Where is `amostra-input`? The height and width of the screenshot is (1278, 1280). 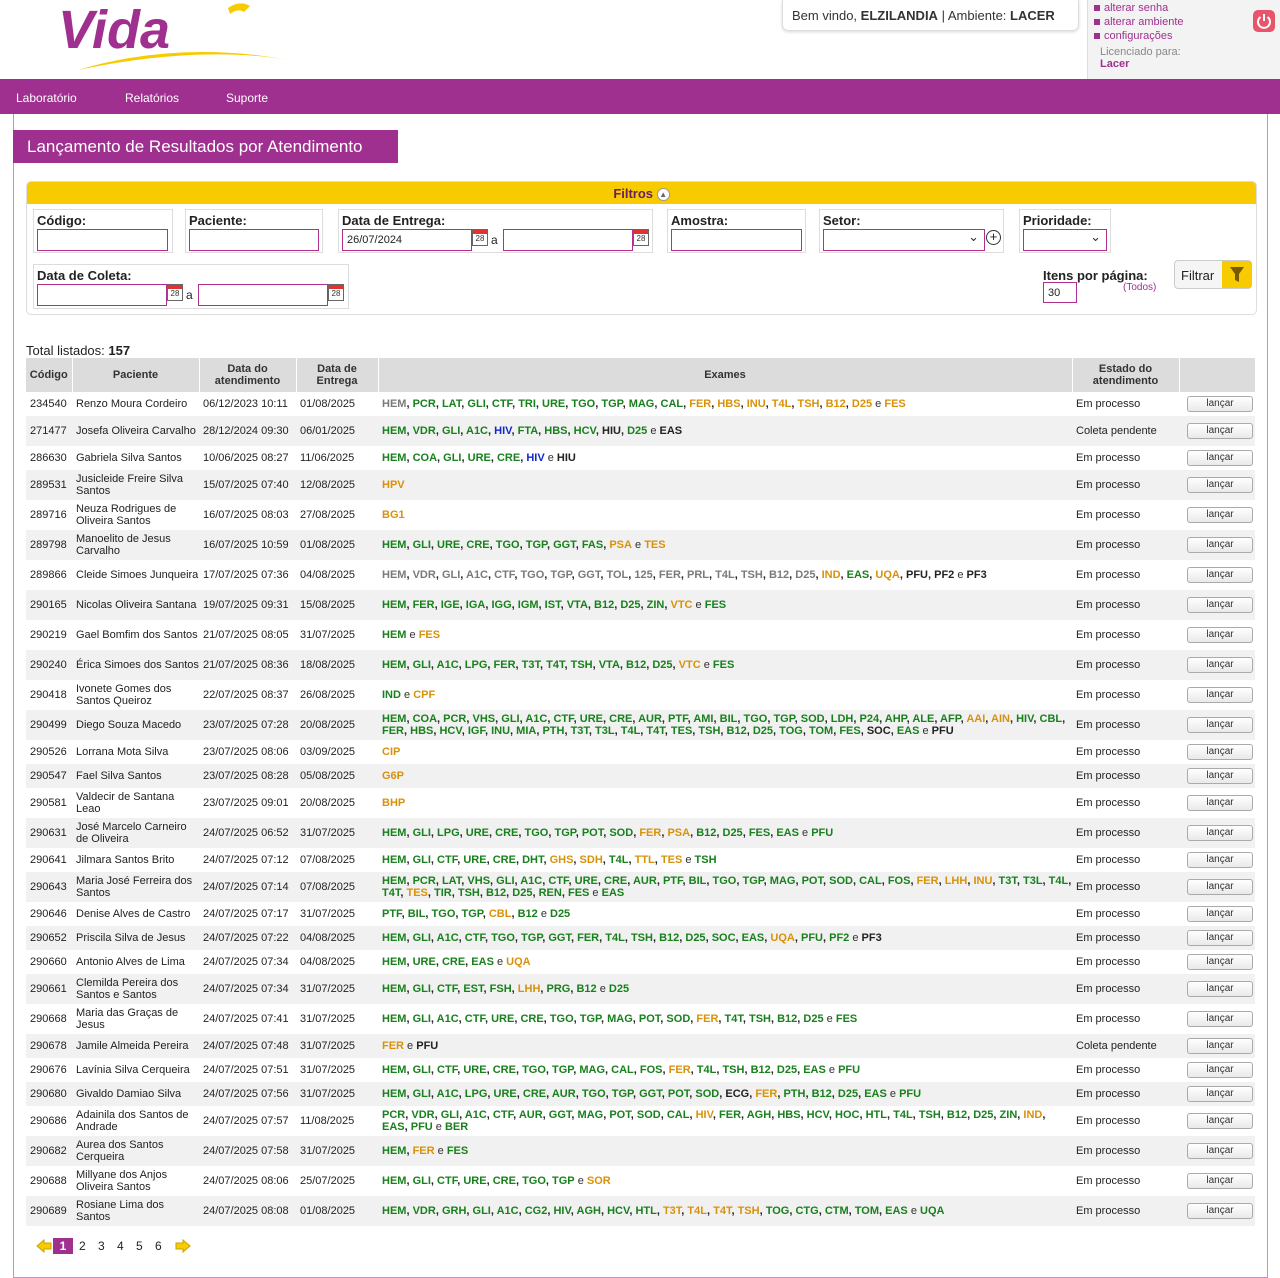
amostra-input is located at coordinates (736, 240).